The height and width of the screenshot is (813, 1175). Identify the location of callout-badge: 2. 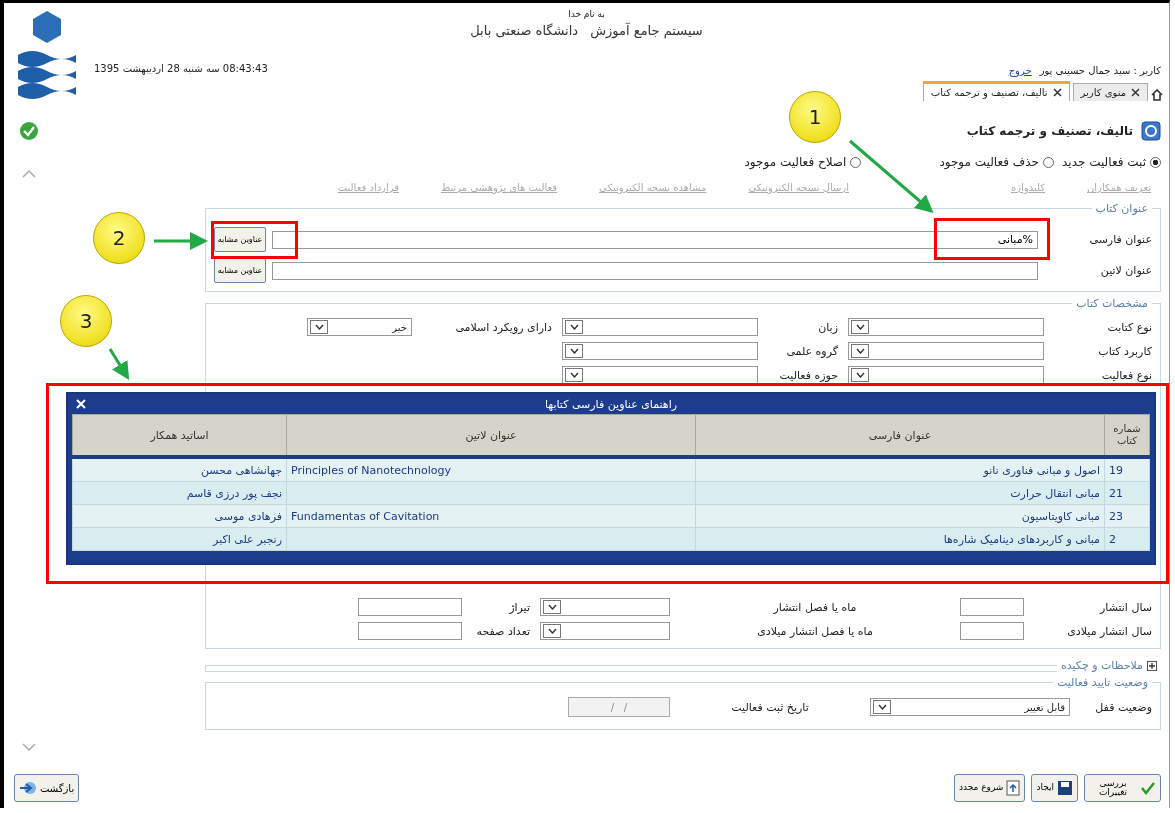
(119, 238).